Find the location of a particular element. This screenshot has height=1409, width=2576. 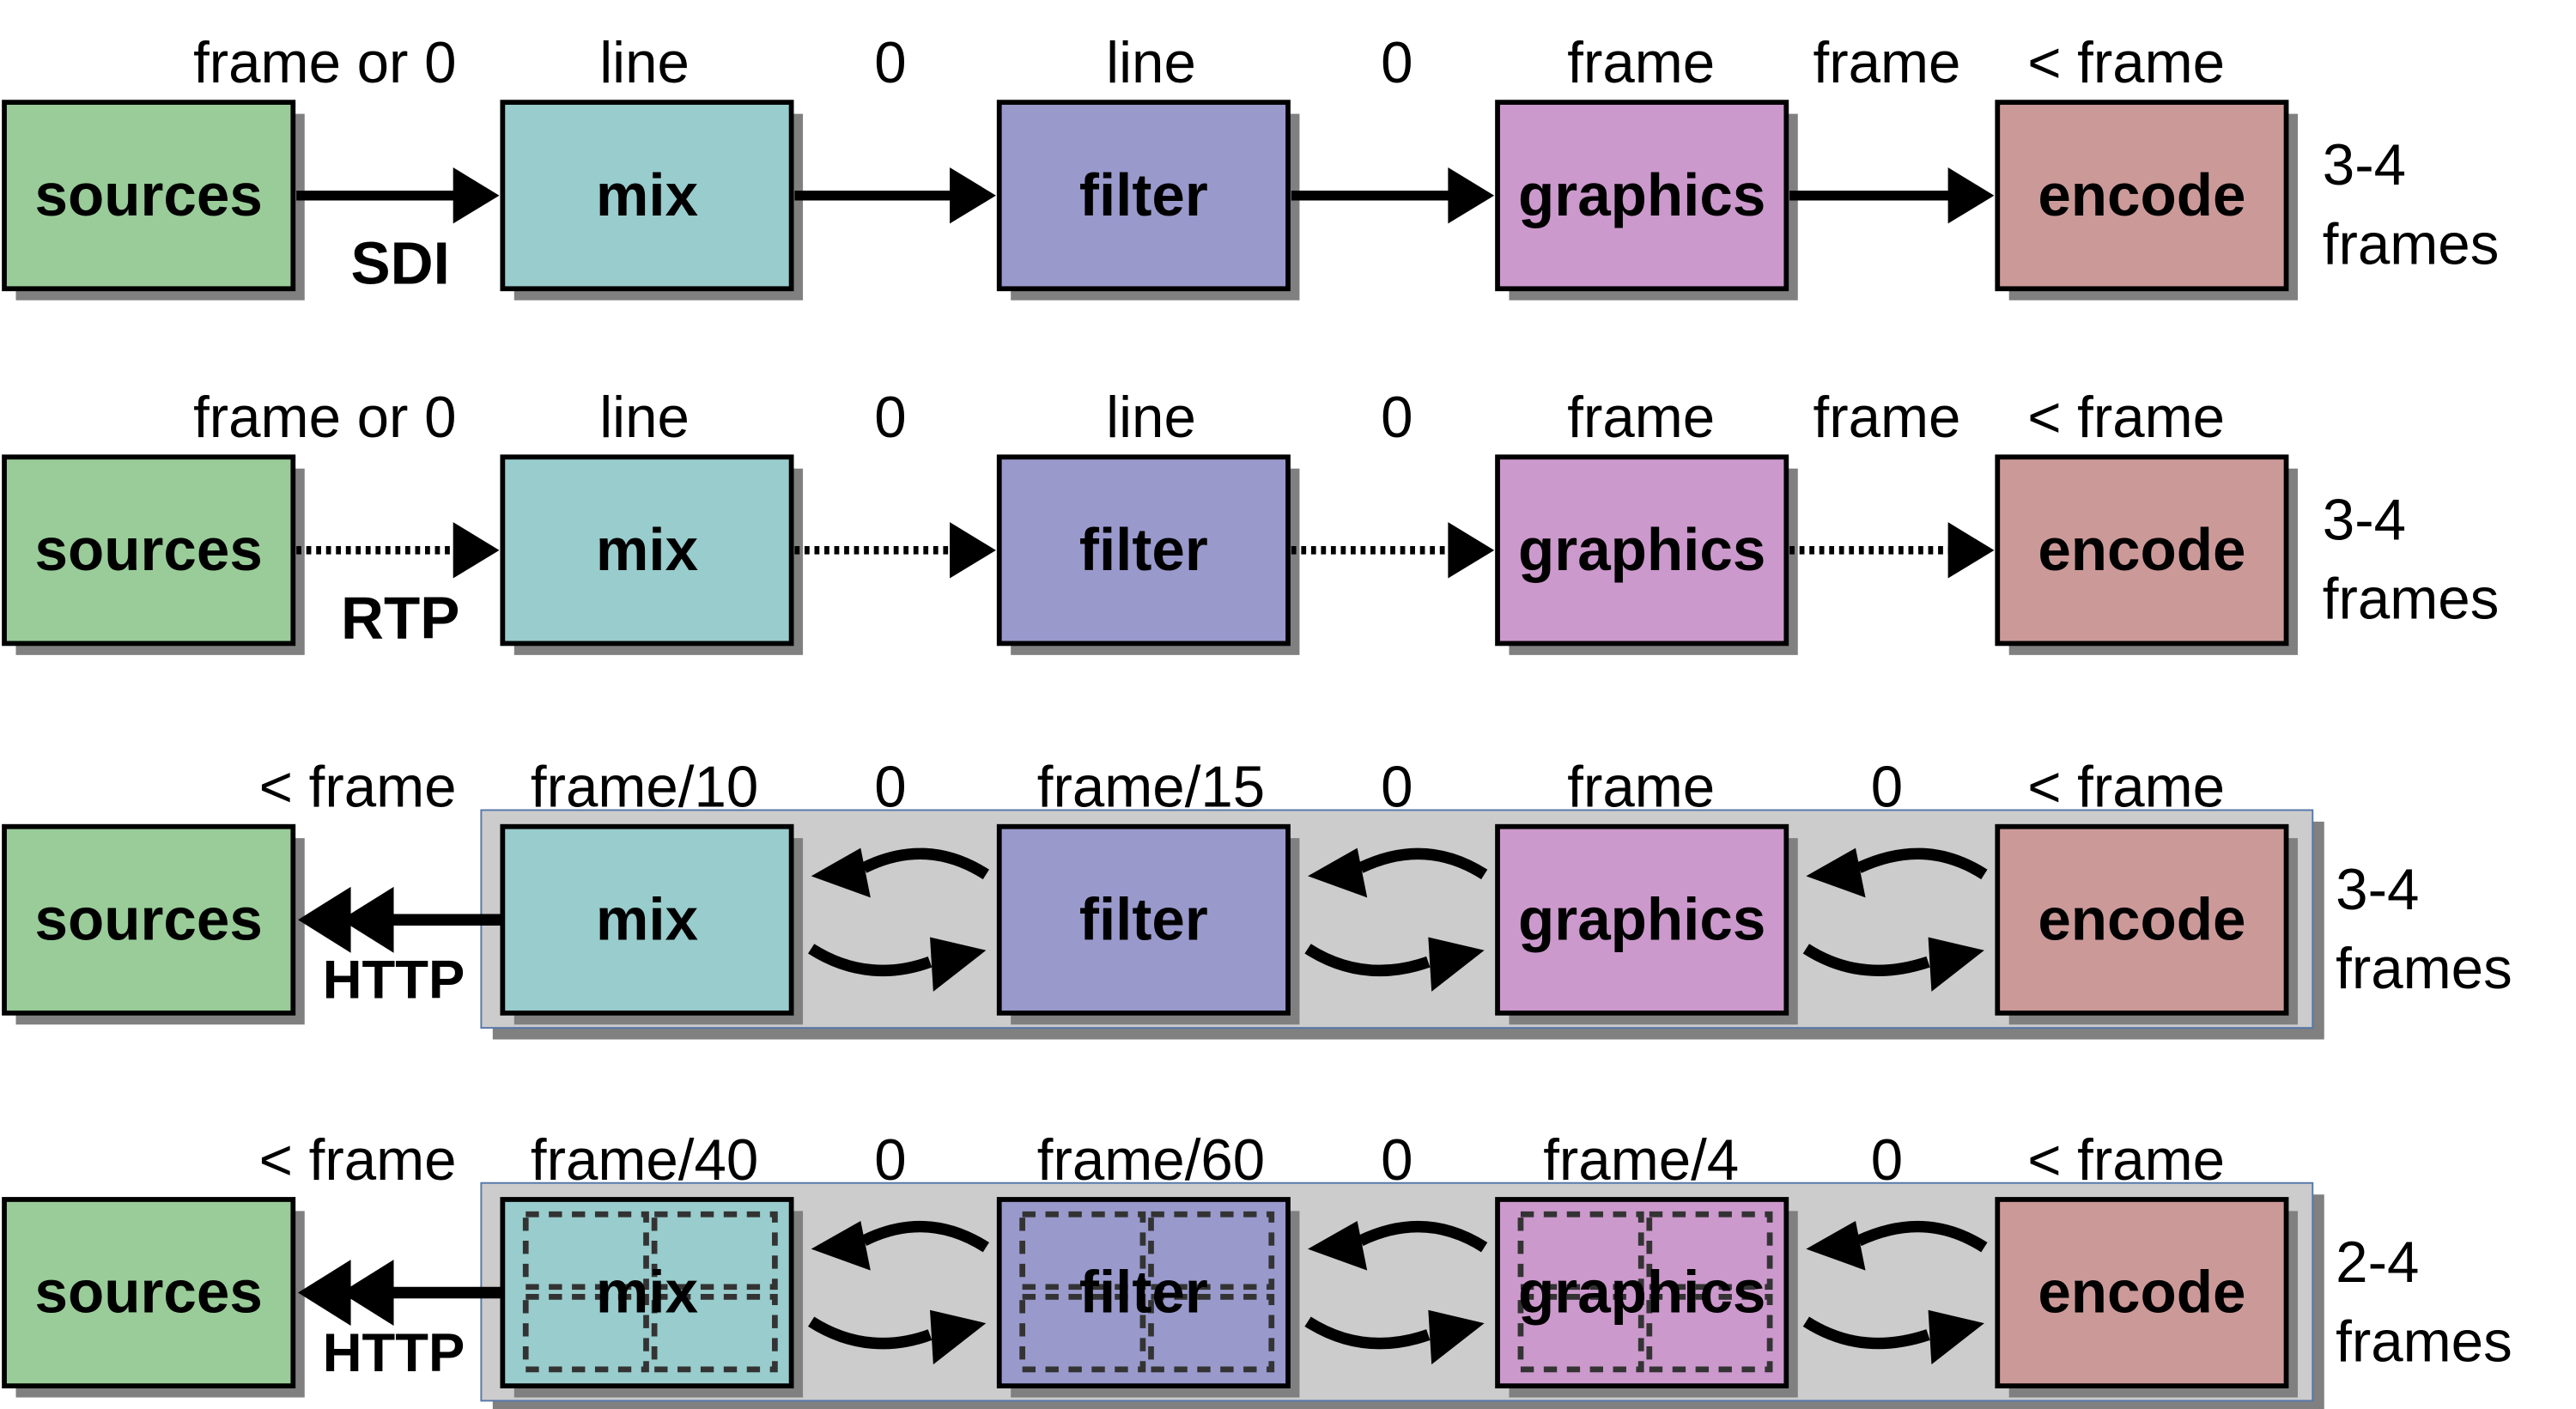

protocol-label: RTP is located at coordinates (400, 618).